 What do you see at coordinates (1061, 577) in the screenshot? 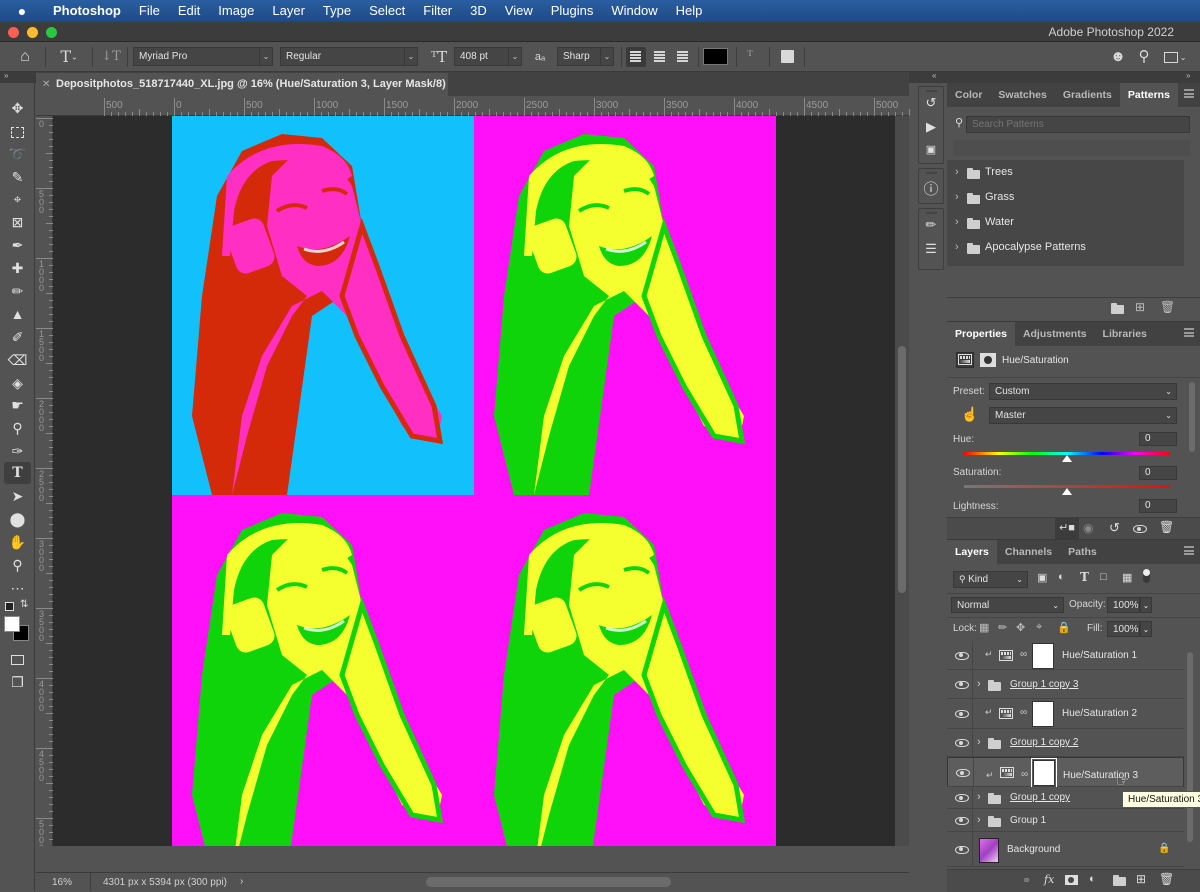
I see `filter-adjustment-icon: ◐` at bounding box center [1061, 577].